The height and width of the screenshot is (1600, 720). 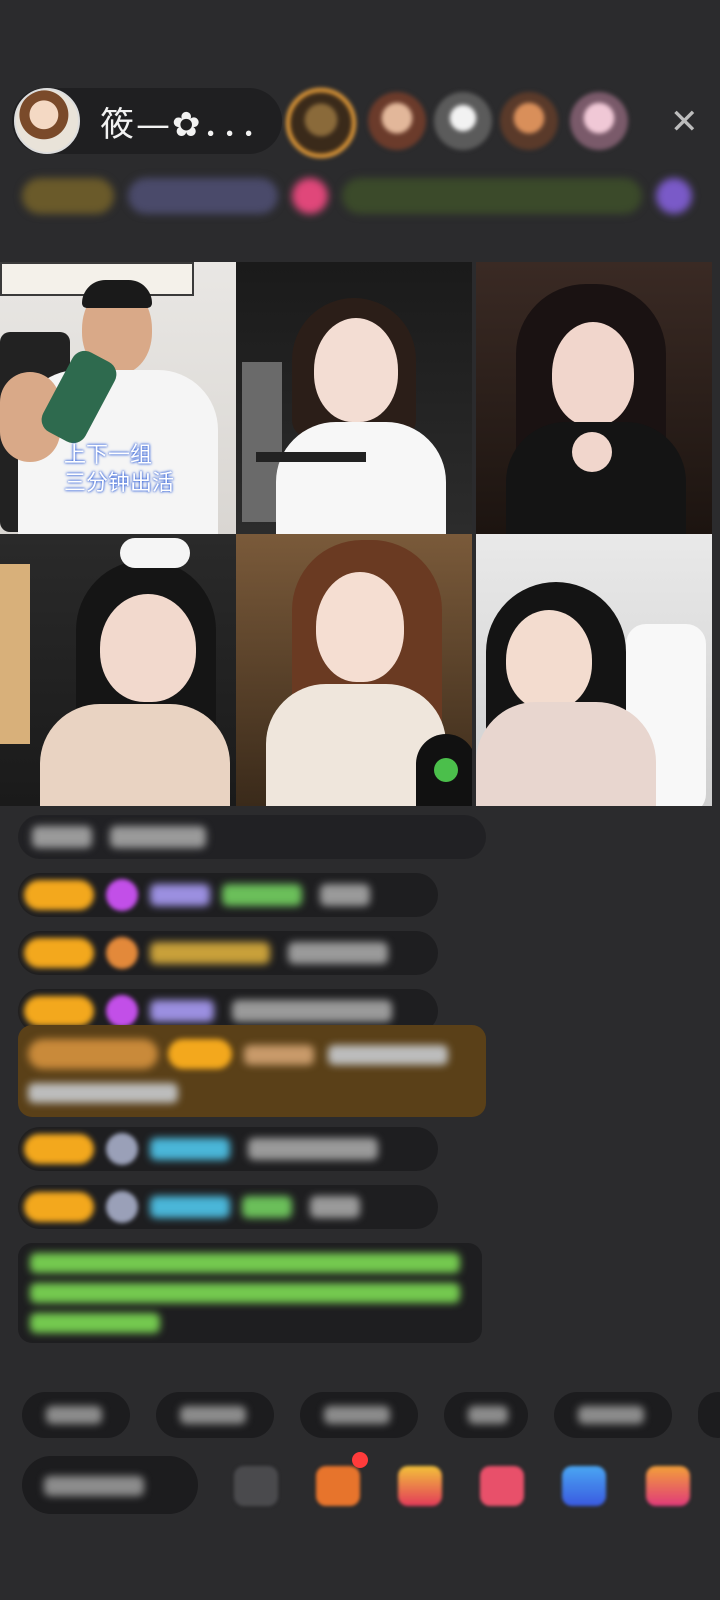 I want to click on stats-row, so click(x=362, y=196).